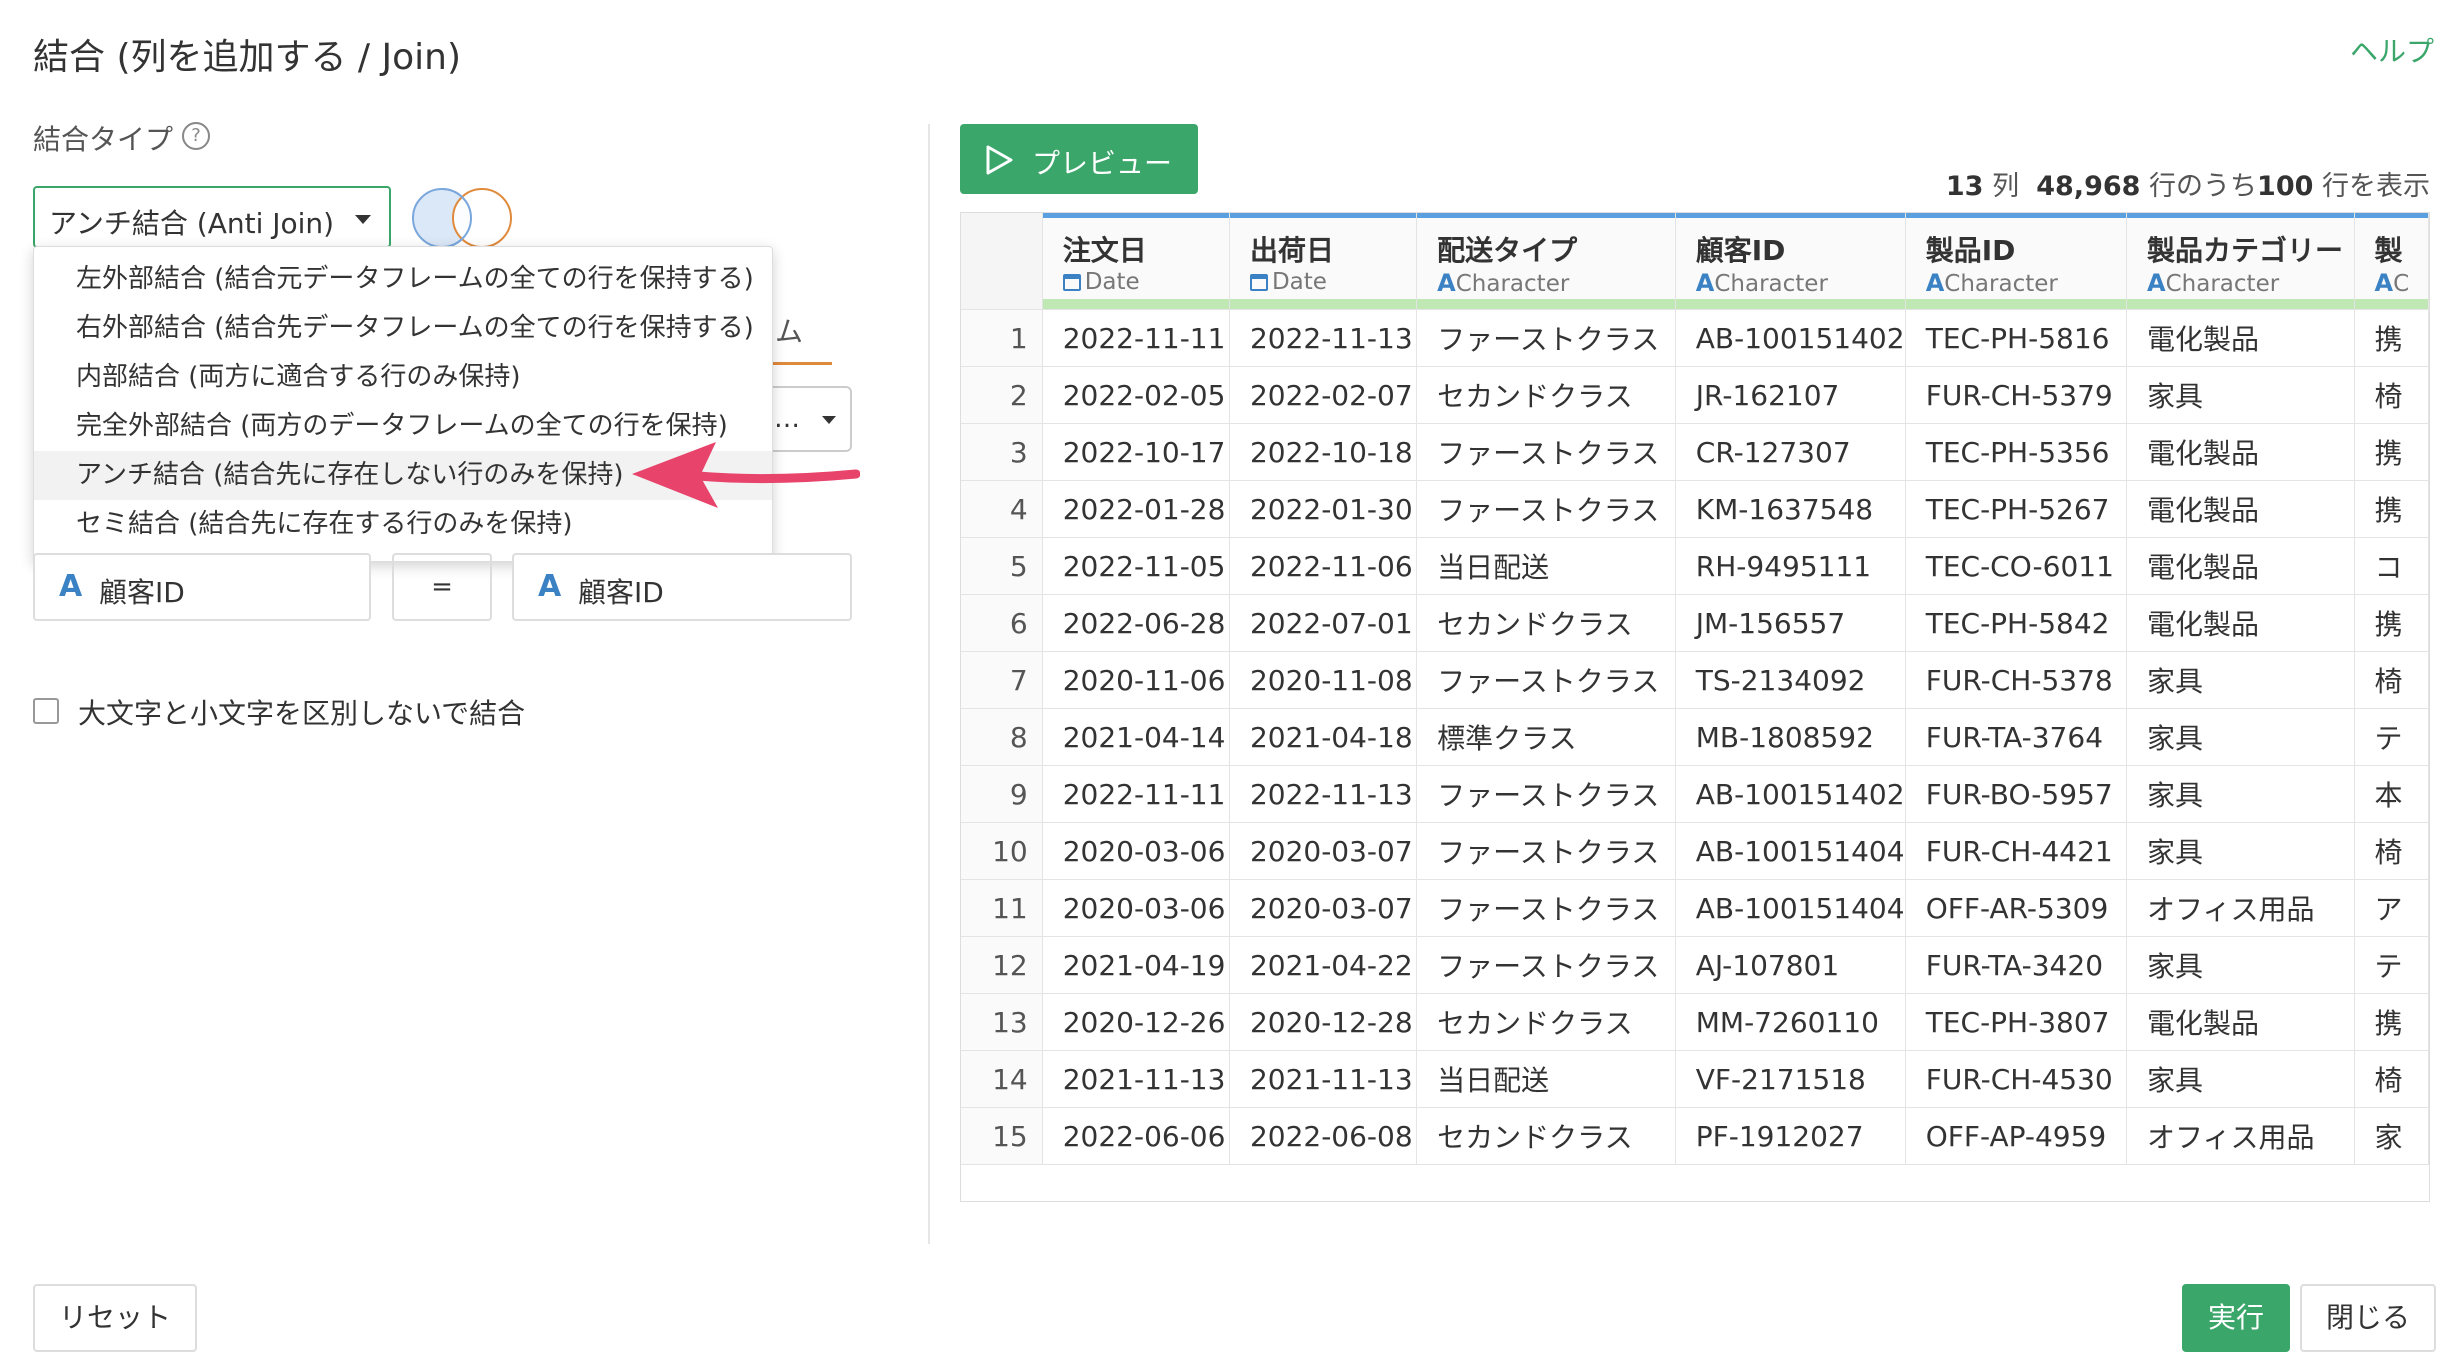 The height and width of the screenshot is (1360, 2452). What do you see at coordinates (2016, 680) in the screenshot?
I see `table-cell: FUR-CH-5378` at bounding box center [2016, 680].